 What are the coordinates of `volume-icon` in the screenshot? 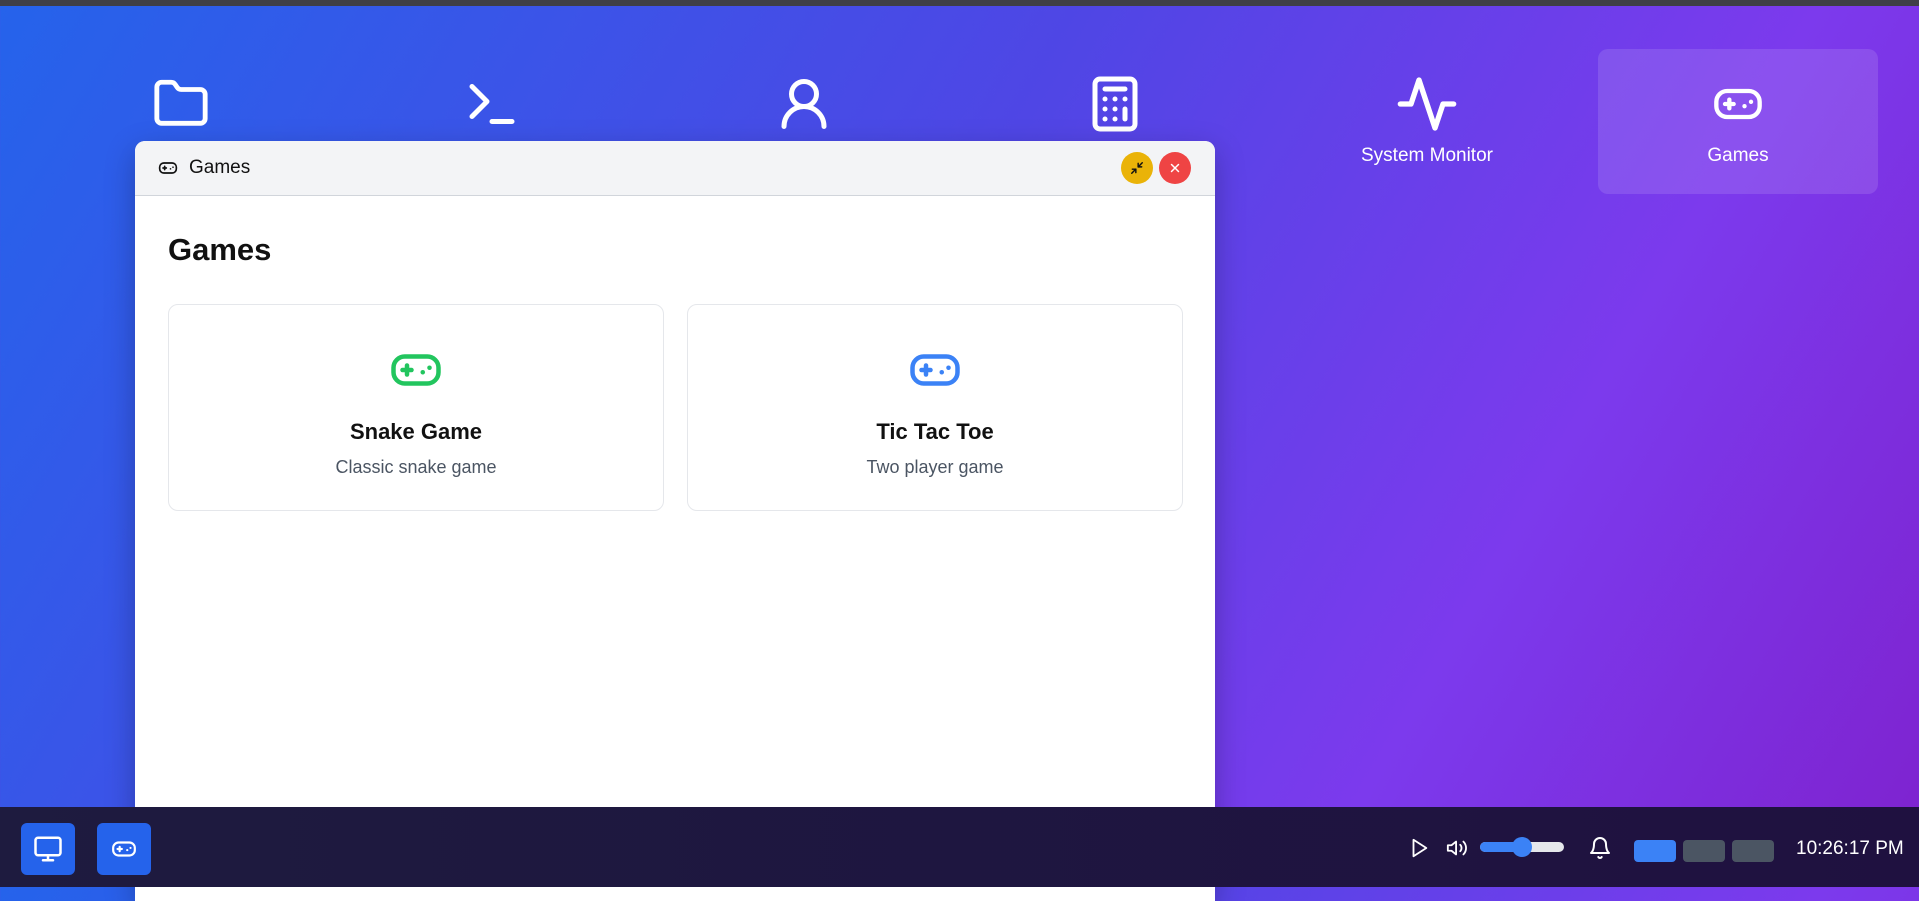 It's located at (1456, 848).